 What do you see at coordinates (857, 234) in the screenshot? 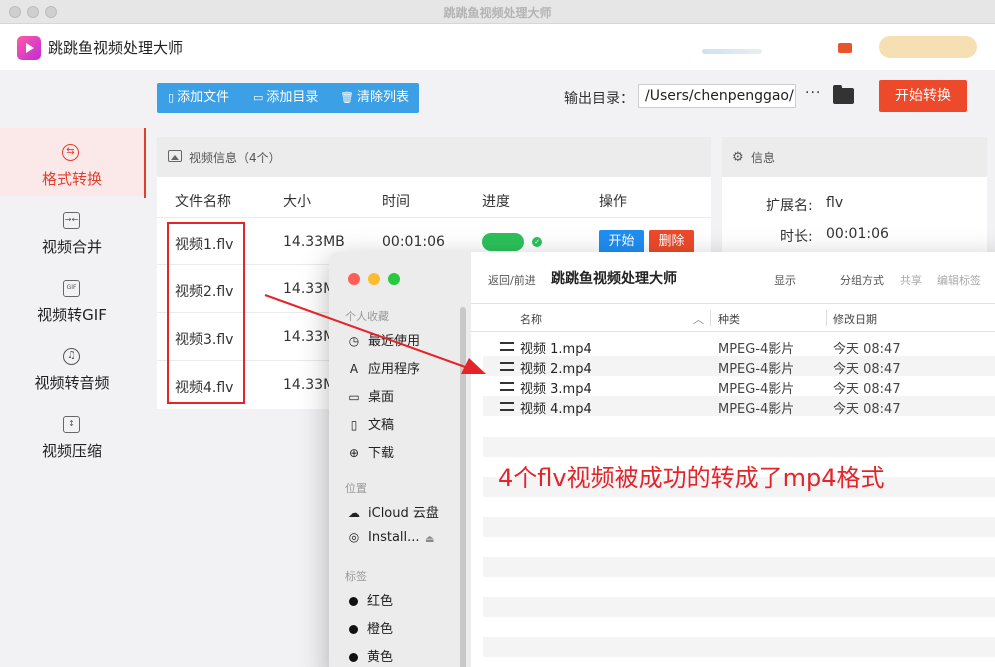
I see `duration-value: 00:01:06` at bounding box center [857, 234].